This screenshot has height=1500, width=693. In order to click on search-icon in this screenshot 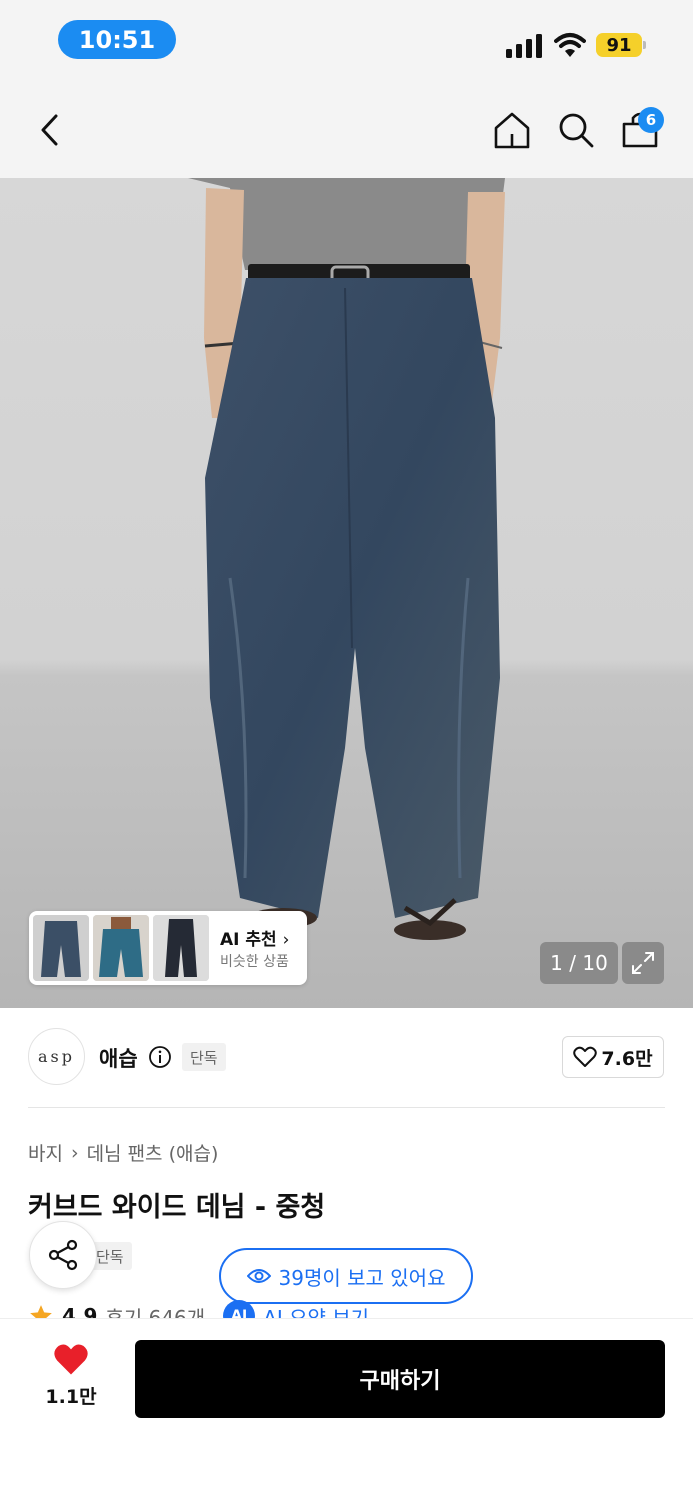, I will do `click(576, 130)`.